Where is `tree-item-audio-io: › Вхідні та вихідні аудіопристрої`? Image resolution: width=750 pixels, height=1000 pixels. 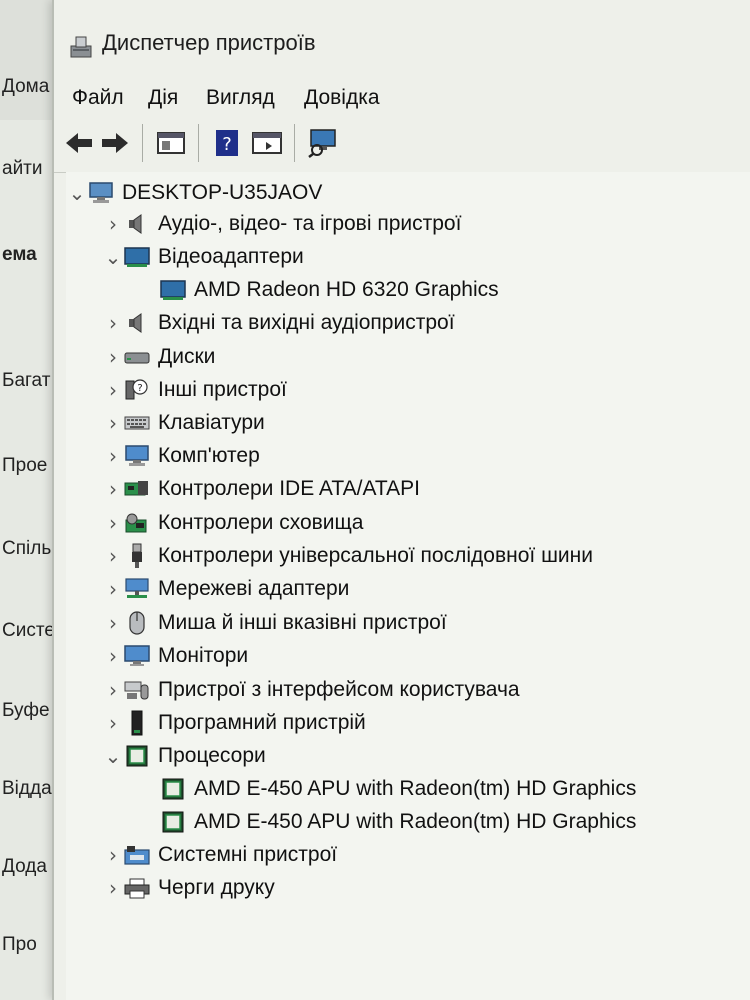 tree-item-audio-io: › Вхідні та вихідні аудіопристрої is located at coordinates (278, 323).